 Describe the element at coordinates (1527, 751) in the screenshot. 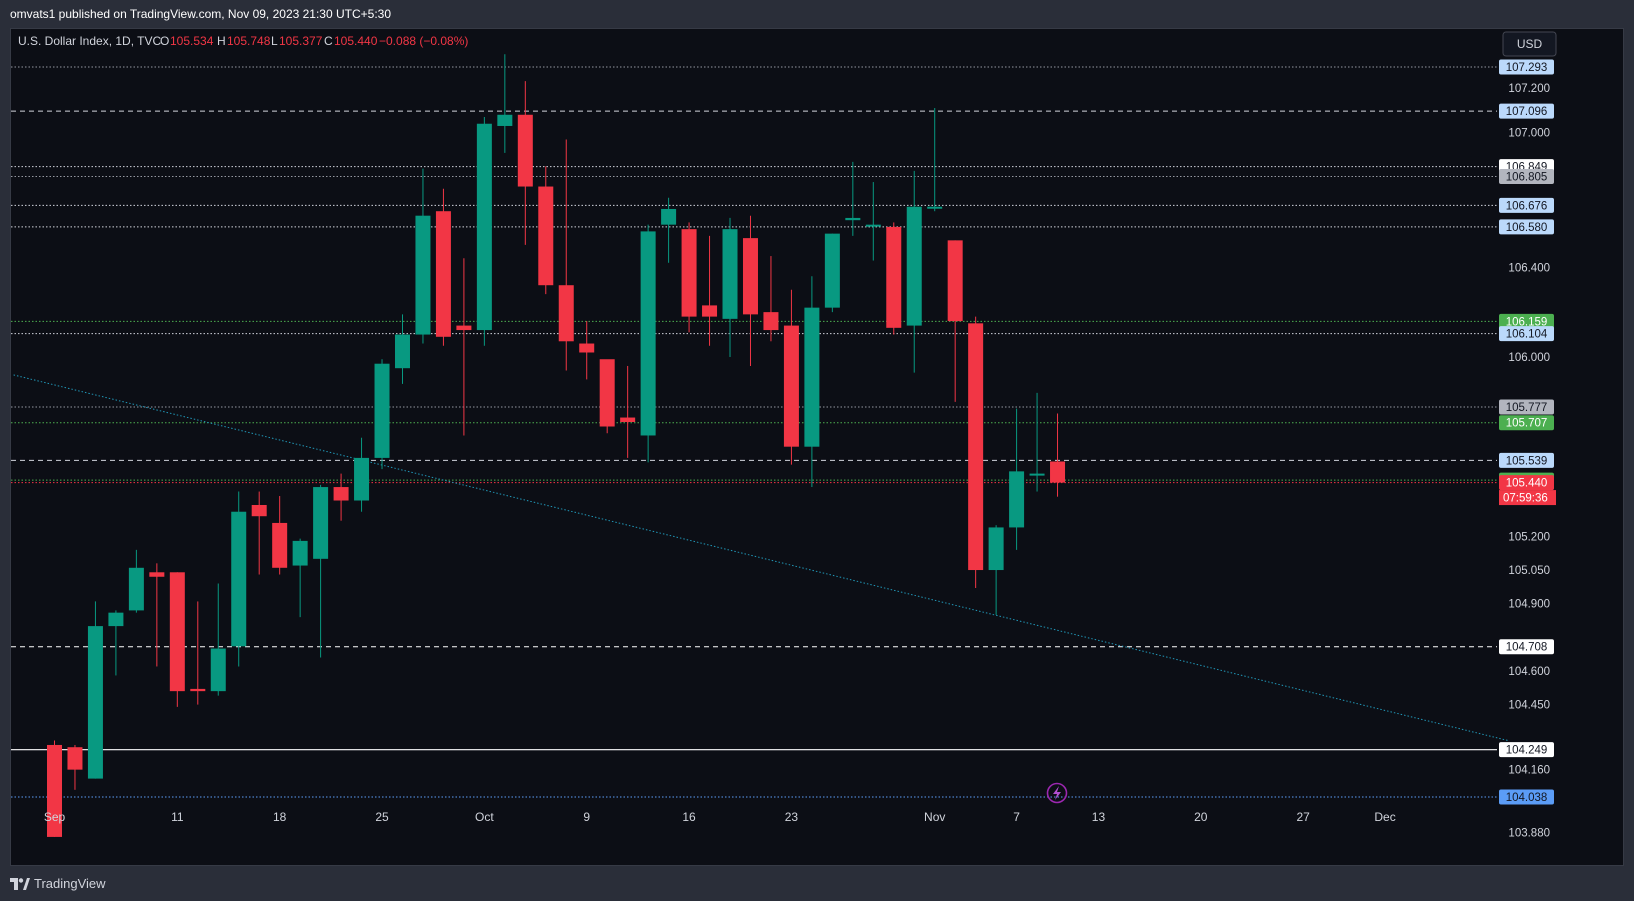

I see `price-tag-label: 104.249` at that location.